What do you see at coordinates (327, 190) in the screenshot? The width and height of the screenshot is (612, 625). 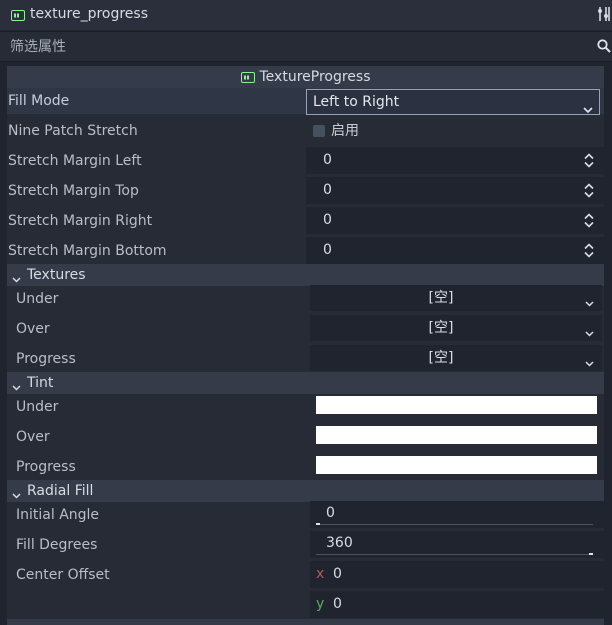 I see `stretch-margin-top-value: 0` at bounding box center [327, 190].